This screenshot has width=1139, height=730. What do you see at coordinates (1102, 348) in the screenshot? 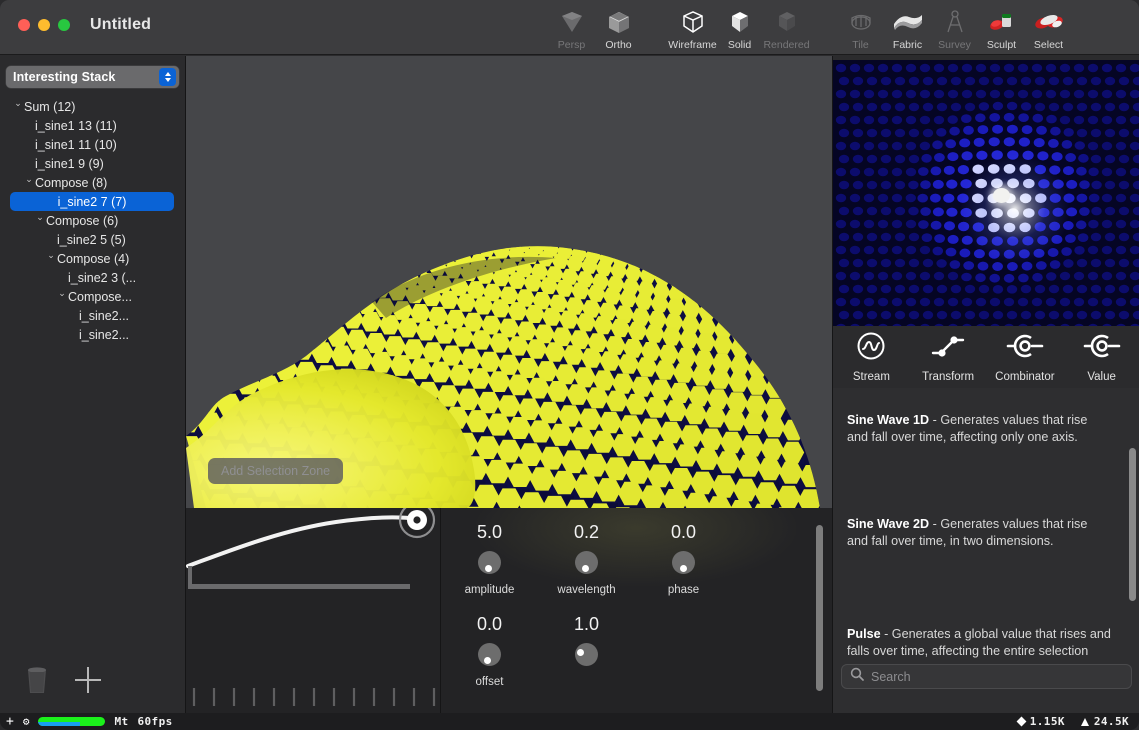
I see `value-node-icon` at bounding box center [1102, 348].